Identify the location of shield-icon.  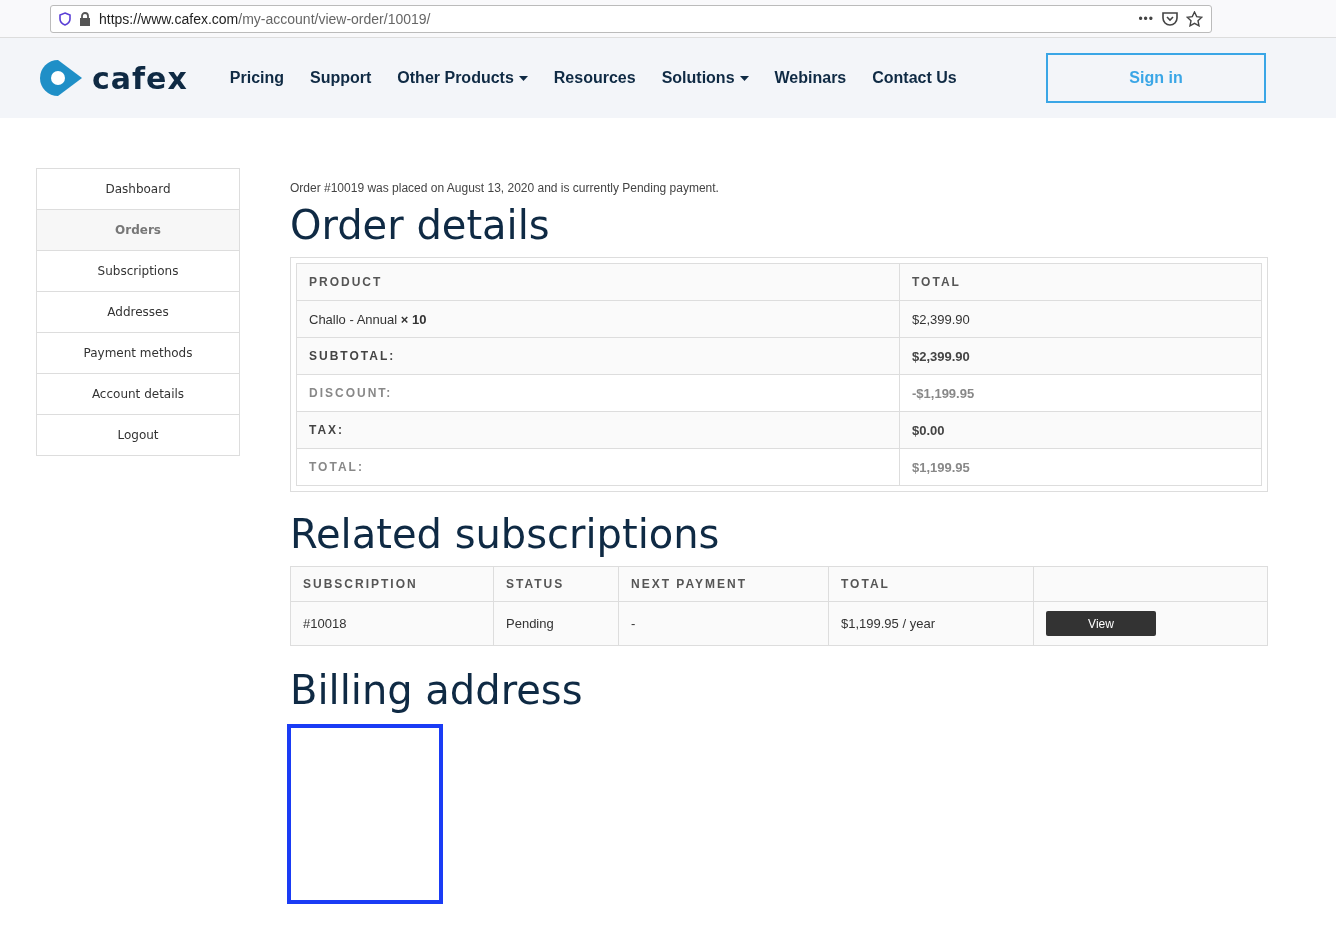
(65, 18).